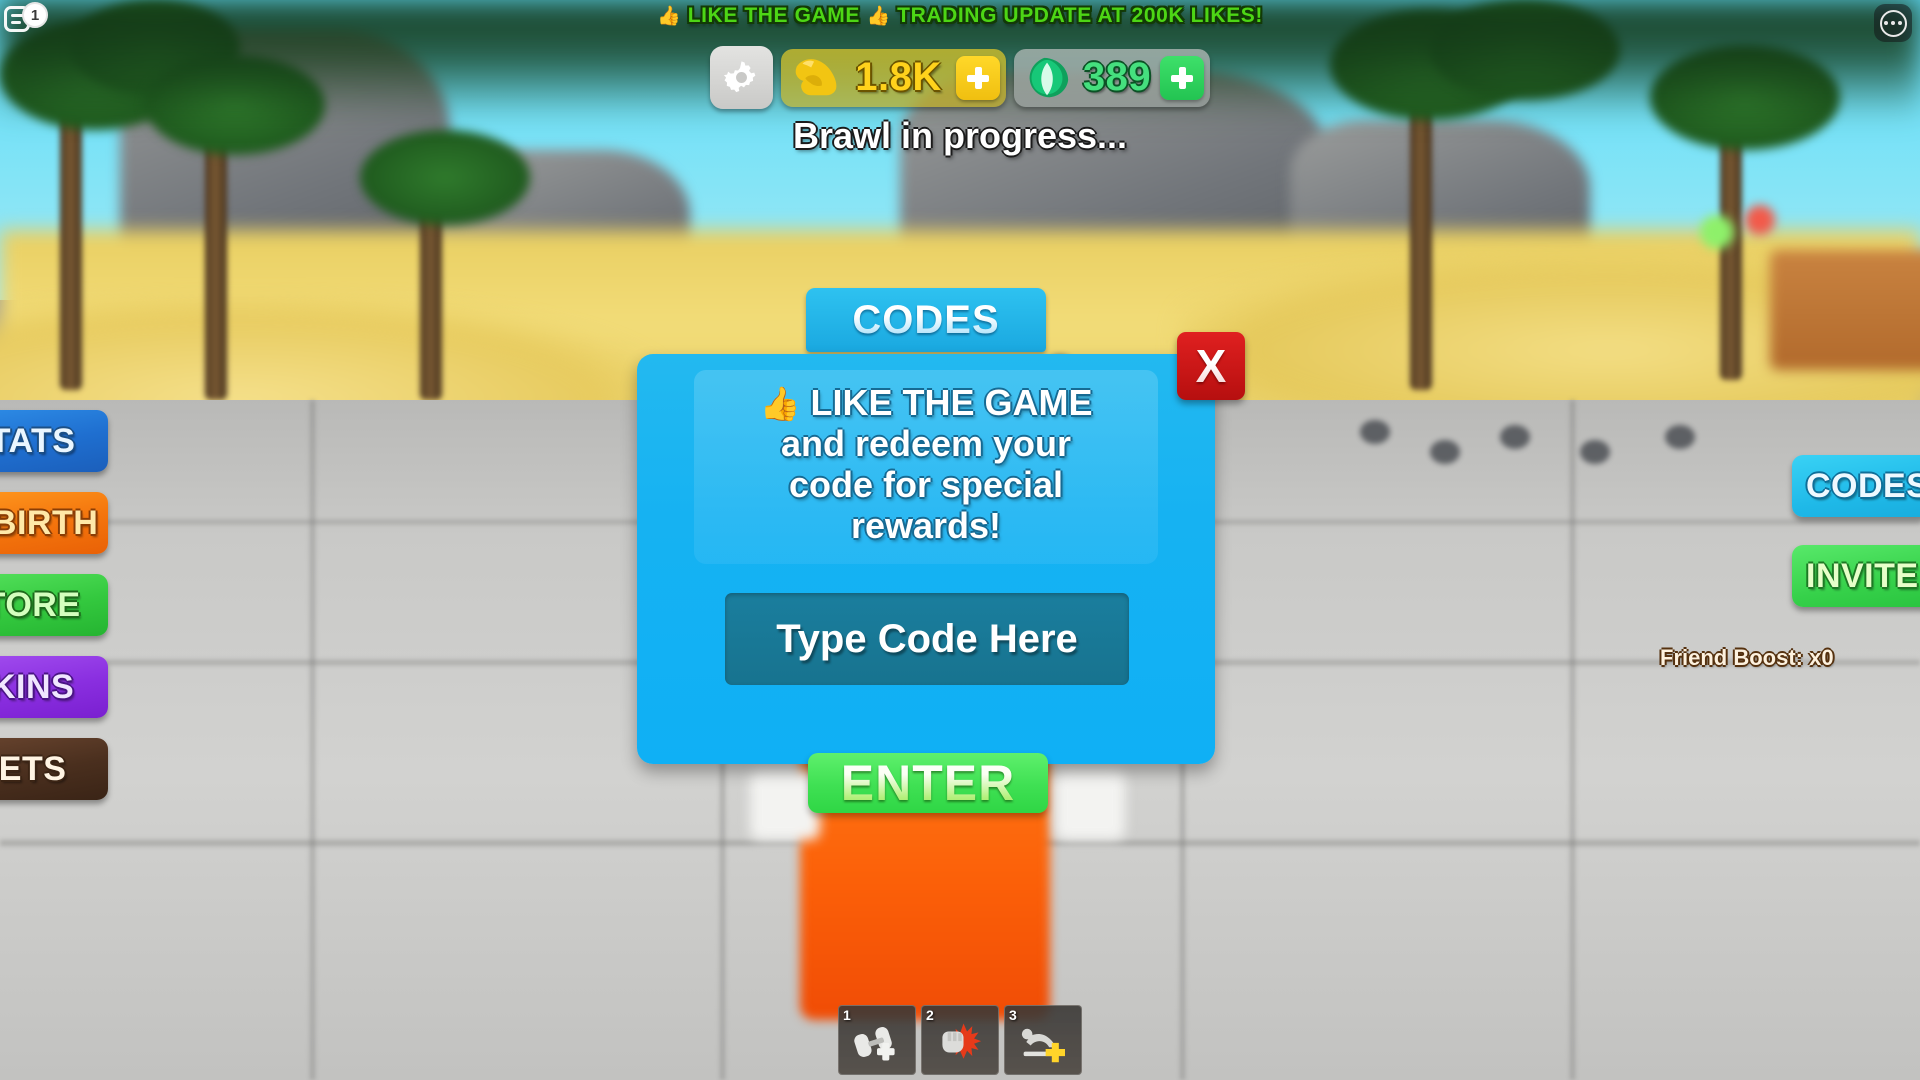  I want to click on codes-message-line3: code for special, so click(926, 485).